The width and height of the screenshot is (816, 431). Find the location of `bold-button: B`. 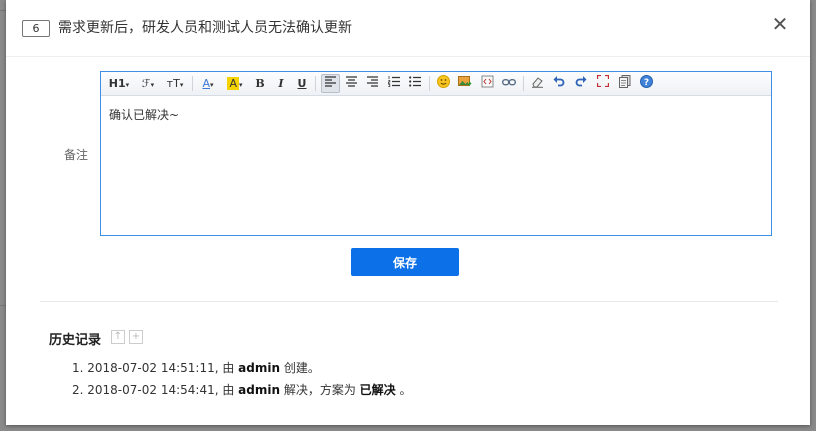

bold-button: B is located at coordinates (260, 83).